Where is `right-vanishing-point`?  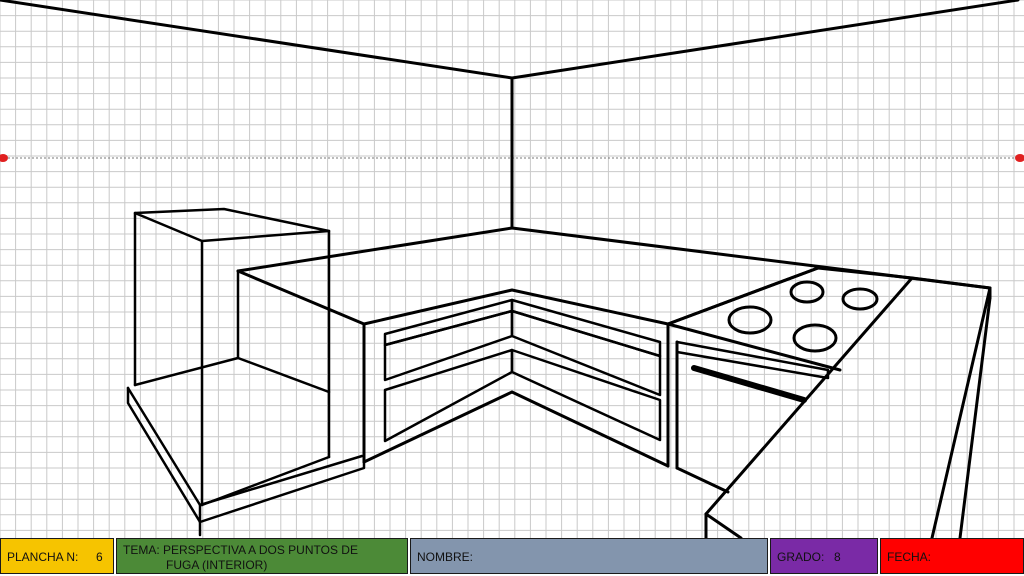
right-vanishing-point is located at coordinates (1019, 158).